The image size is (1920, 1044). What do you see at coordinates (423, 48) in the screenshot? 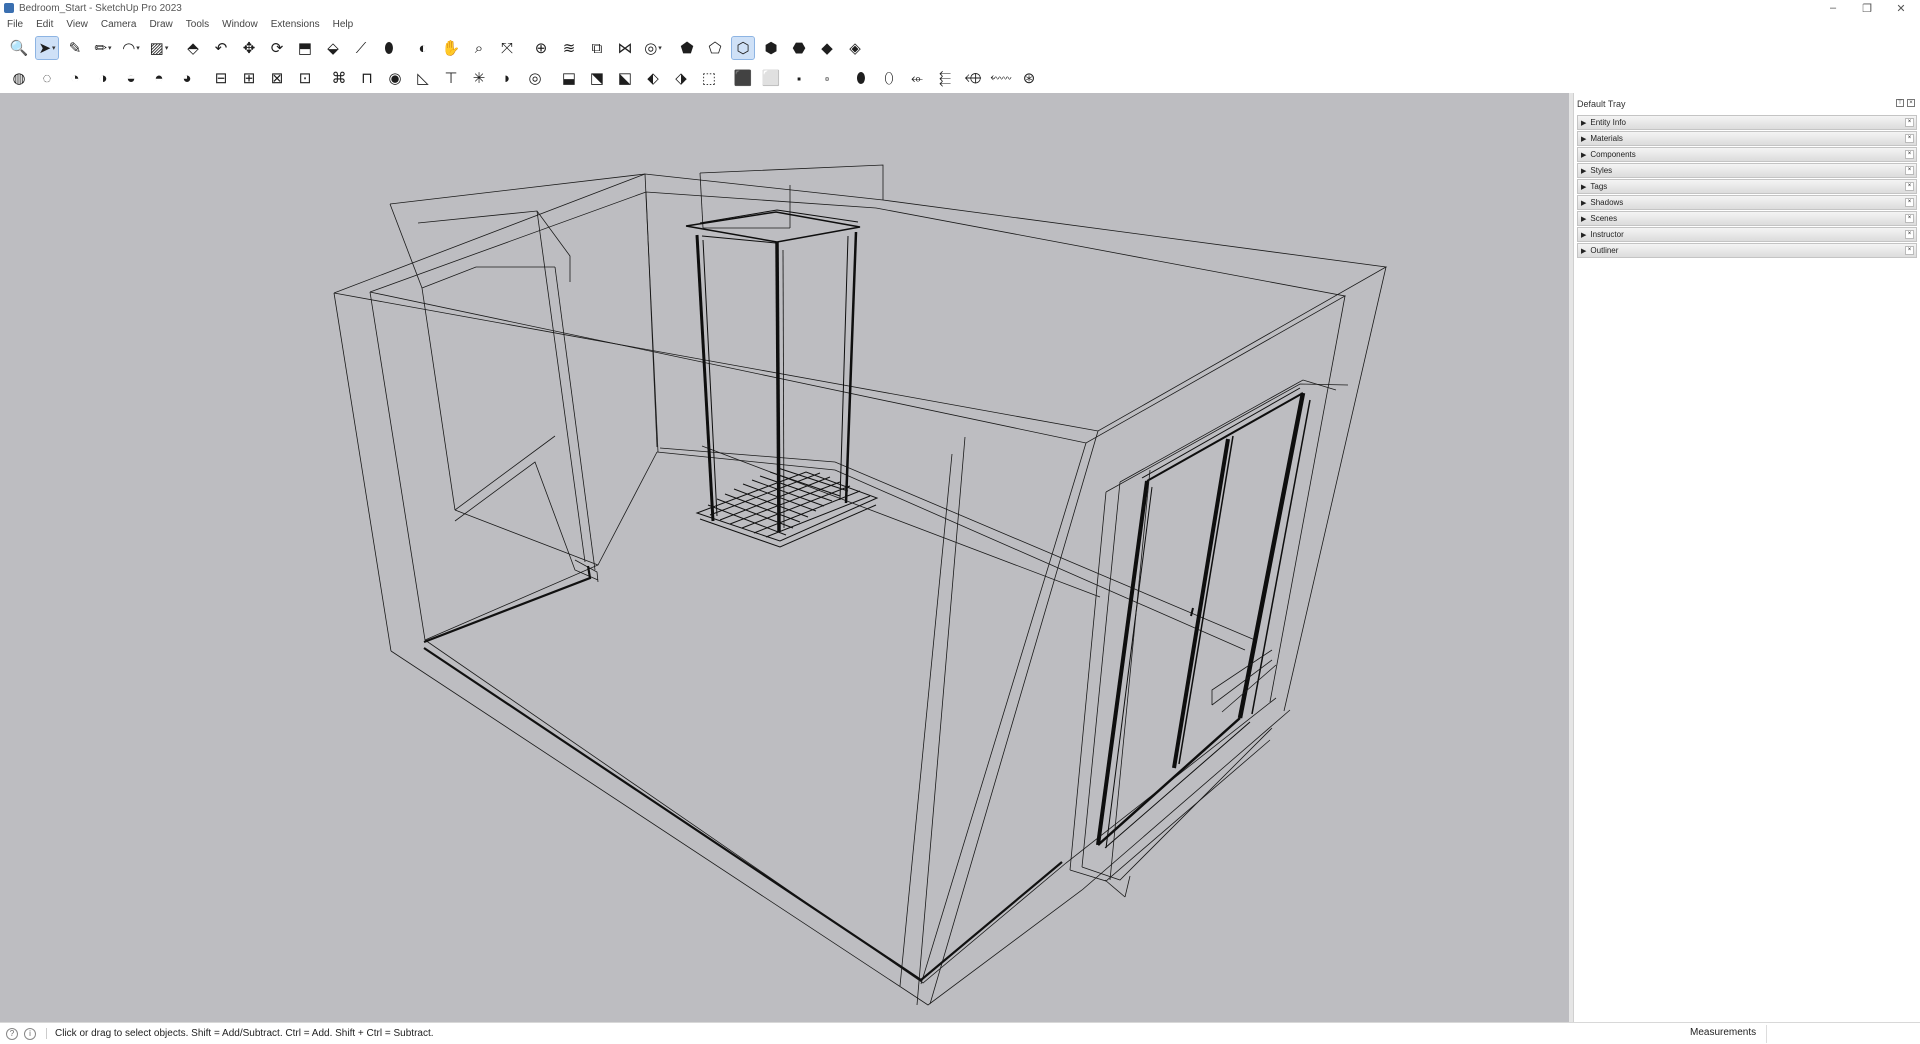
I see `orbit-icon: ◐` at bounding box center [423, 48].